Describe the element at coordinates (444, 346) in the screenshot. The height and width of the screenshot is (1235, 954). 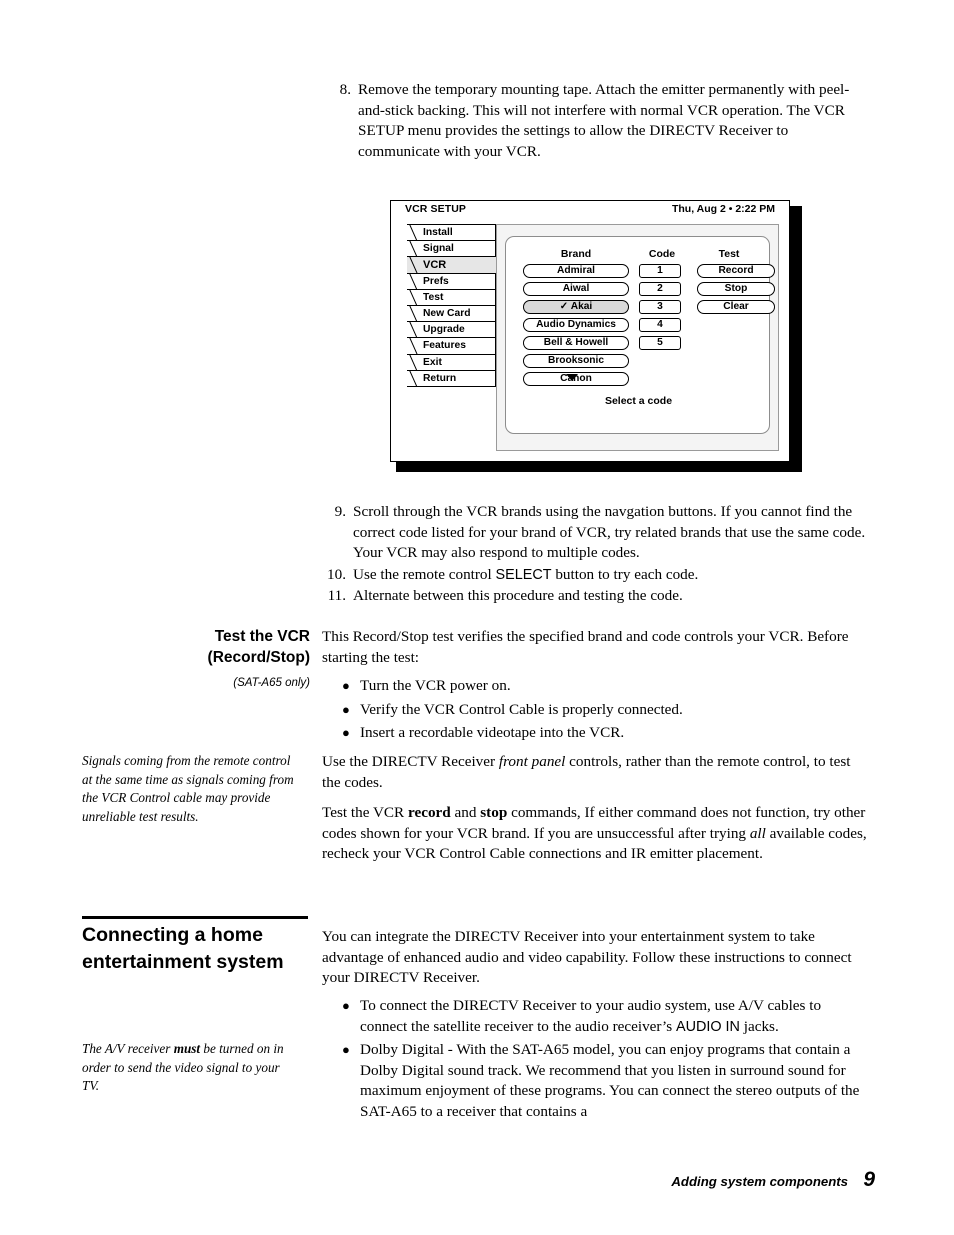
I see `tab-label: Features` at that location.